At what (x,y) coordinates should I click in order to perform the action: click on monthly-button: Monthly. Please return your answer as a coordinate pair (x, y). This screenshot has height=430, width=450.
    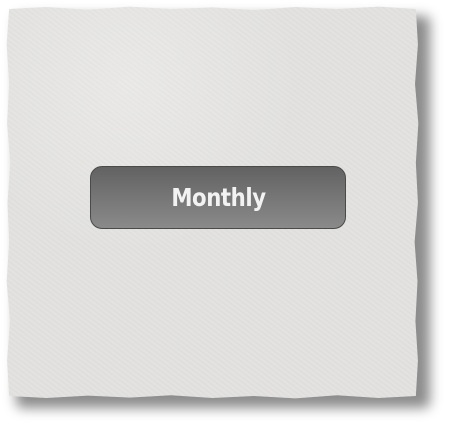
    Looking at the image, I should click on (218, 197).